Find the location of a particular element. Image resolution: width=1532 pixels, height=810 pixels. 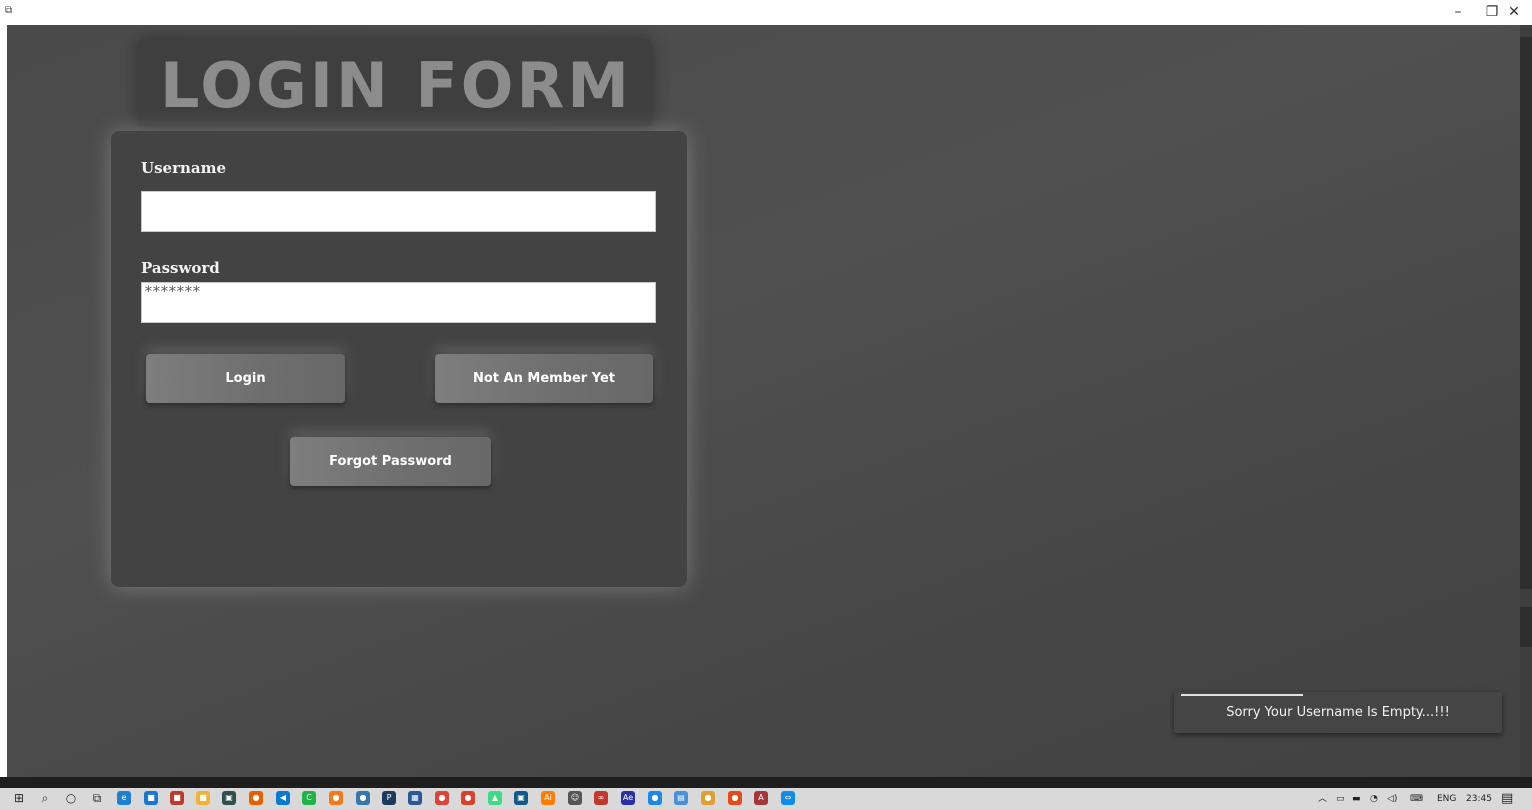

color-app-icon: ● is located at coordinates (735, 798).